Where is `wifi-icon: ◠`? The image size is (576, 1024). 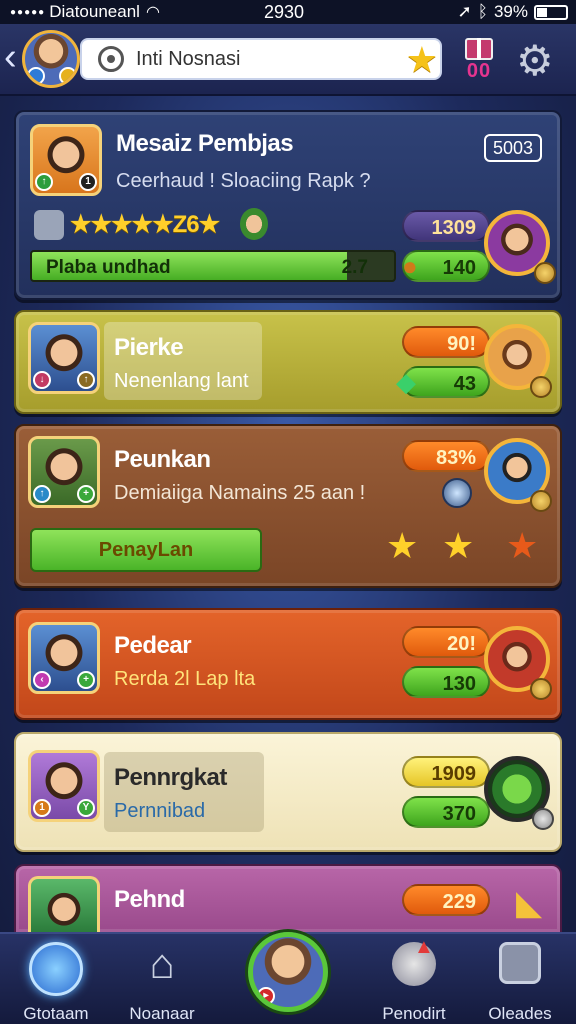 wifi-icon: ◠ is located at coordinates (152, 12).